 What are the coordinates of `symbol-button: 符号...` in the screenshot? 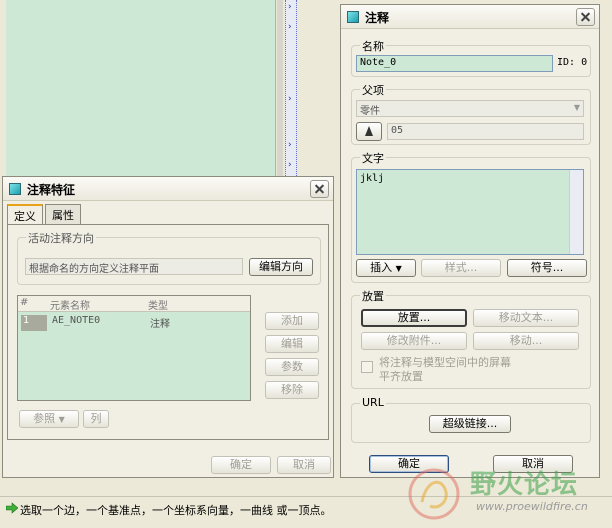 It's located at (547, 268).